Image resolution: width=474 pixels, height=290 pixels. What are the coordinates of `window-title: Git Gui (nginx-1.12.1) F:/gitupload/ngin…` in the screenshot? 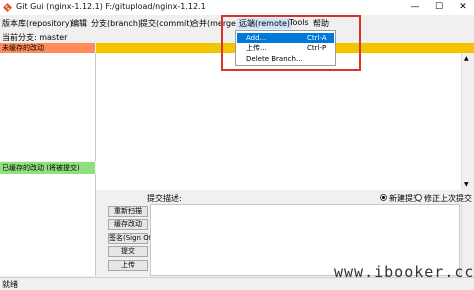 It's located at (111, 6).